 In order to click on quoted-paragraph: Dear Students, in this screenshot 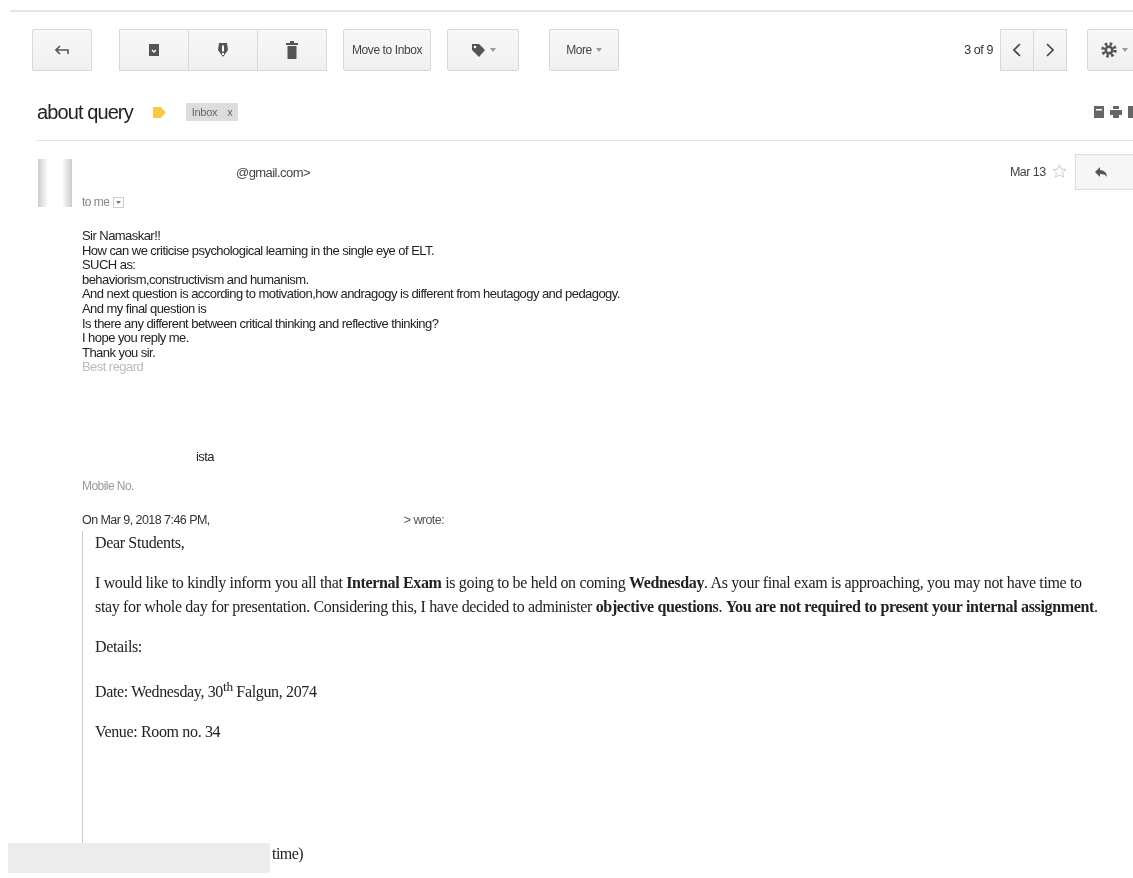, I will do `click(140, 543)`.